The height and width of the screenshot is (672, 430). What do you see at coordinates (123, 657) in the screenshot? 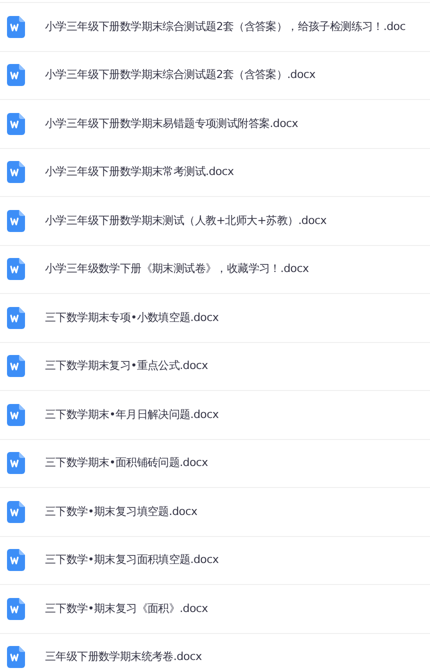
I see `file-name: 三年级下册数学期末统考卷.docx` at bounding box center [123, 657].